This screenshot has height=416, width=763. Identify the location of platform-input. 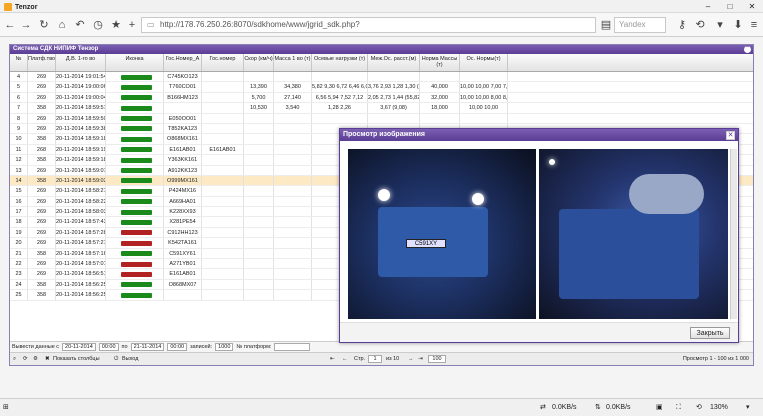
(292, 347).